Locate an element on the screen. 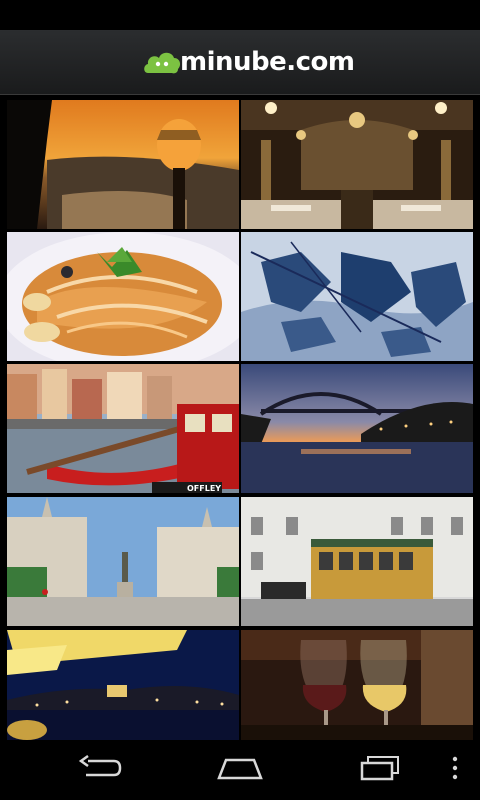 This screenshot has height=800, width=480. photo-tile-tram is located at coordinates (357, 561).